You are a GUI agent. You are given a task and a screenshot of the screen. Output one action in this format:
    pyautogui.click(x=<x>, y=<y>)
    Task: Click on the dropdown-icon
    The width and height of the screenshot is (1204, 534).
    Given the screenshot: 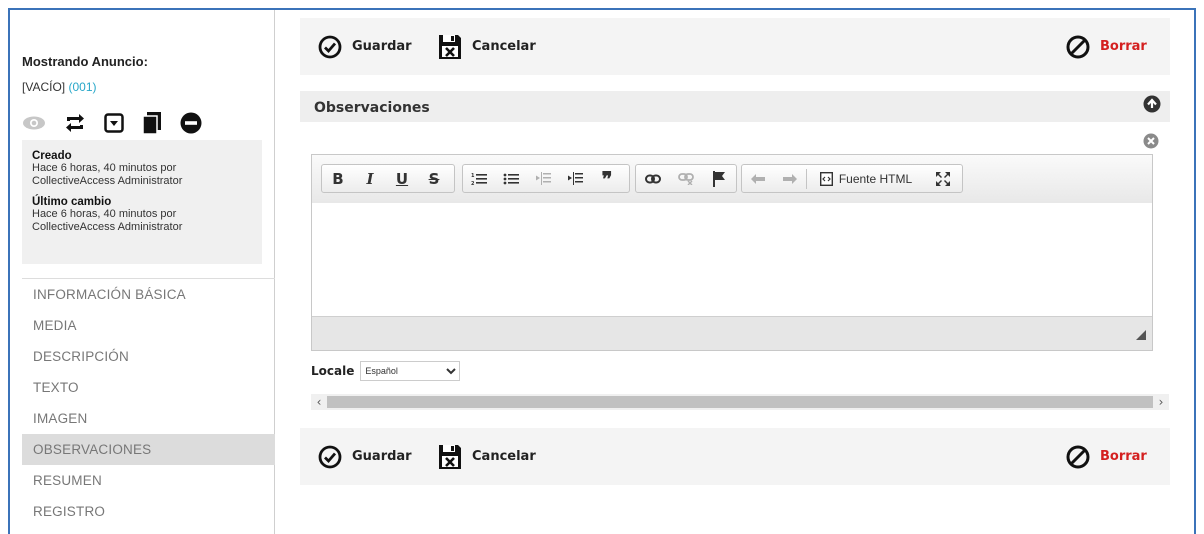 What is the action you would take?
    pyautogui.click(x=114, y=123)
    